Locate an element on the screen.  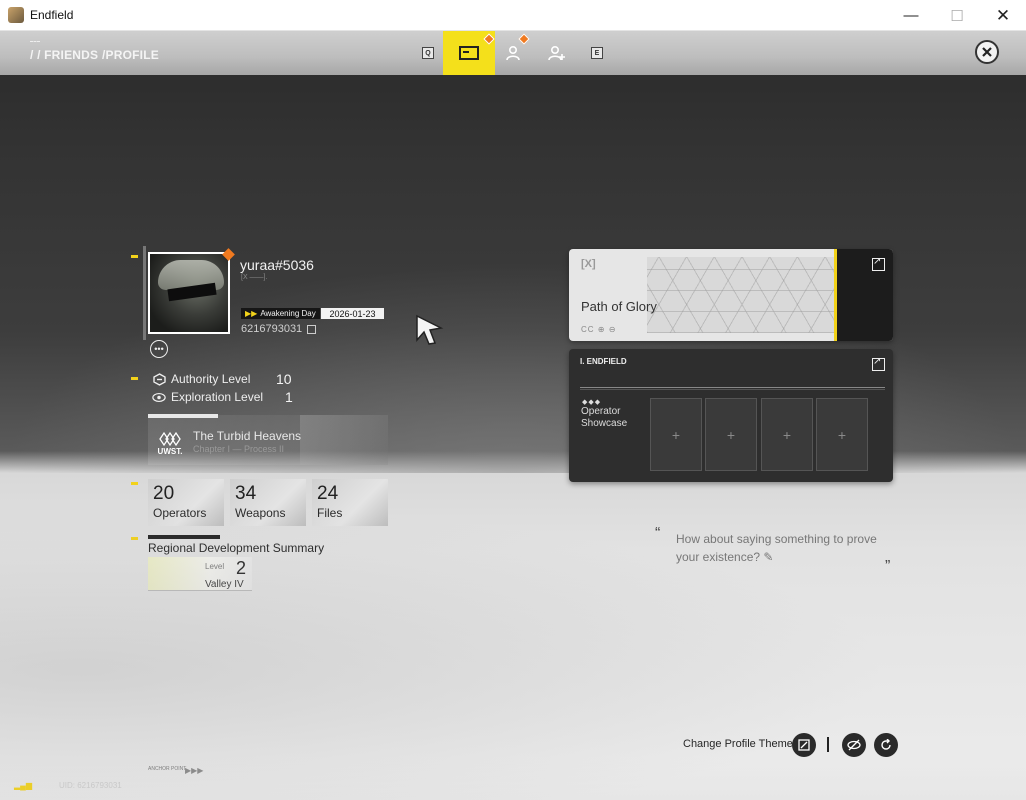
story-art is located at coordinates (344, 440).